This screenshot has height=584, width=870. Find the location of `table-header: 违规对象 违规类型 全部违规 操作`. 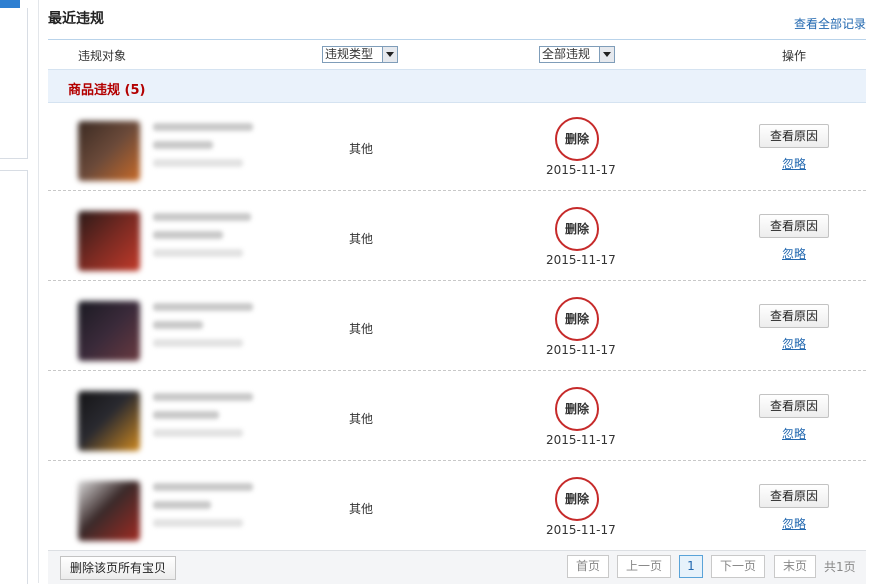

table-header: 违规对象 违规类型 全部违规 操作 is located at coordinates (457, 54).